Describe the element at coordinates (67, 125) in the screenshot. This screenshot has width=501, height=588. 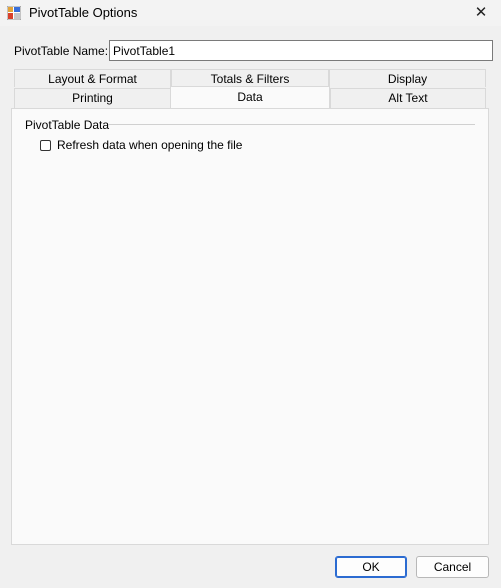
I see `group-title-pivottable-data: PivotTable Data` at that location.